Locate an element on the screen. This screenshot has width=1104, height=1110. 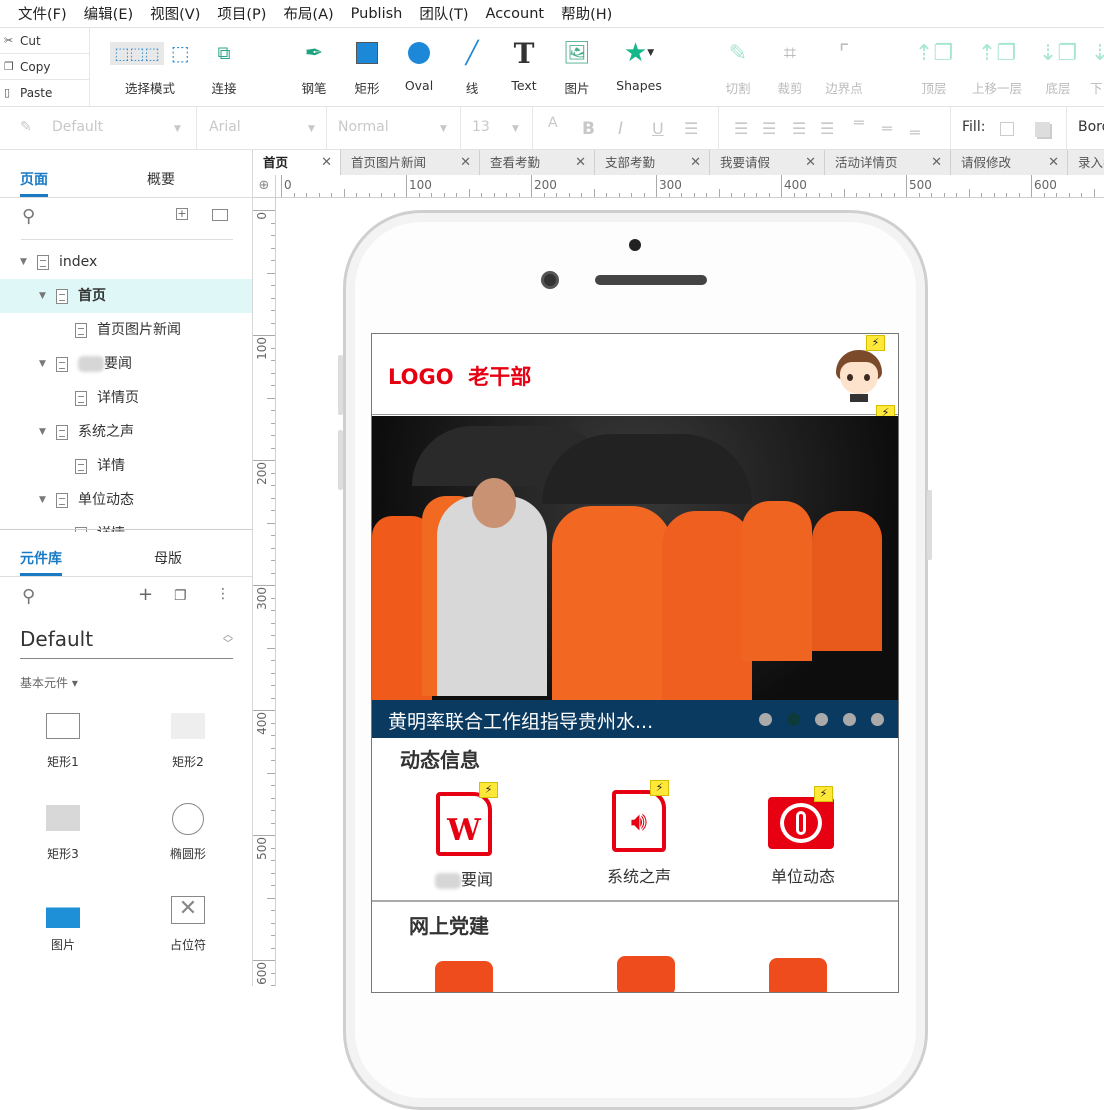
menu-team: 团队(T) is located at coordinates (443, 13).